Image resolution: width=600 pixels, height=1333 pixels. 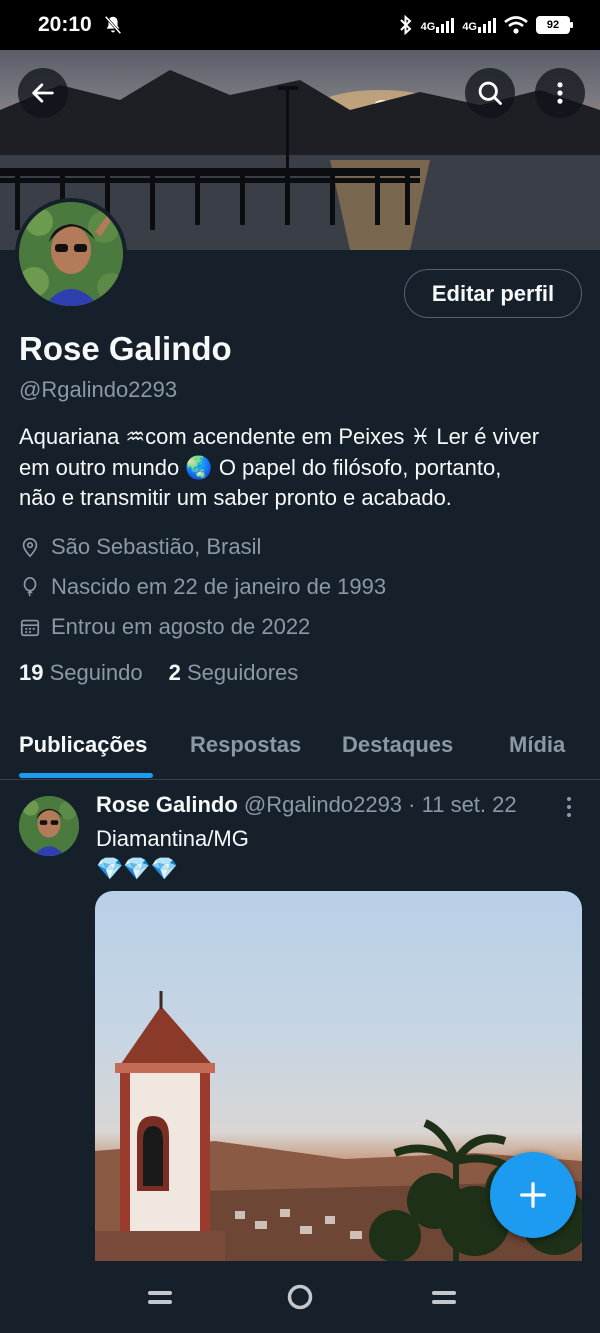 I want to click on home-nav-icon, so click(x=300, y=1297).